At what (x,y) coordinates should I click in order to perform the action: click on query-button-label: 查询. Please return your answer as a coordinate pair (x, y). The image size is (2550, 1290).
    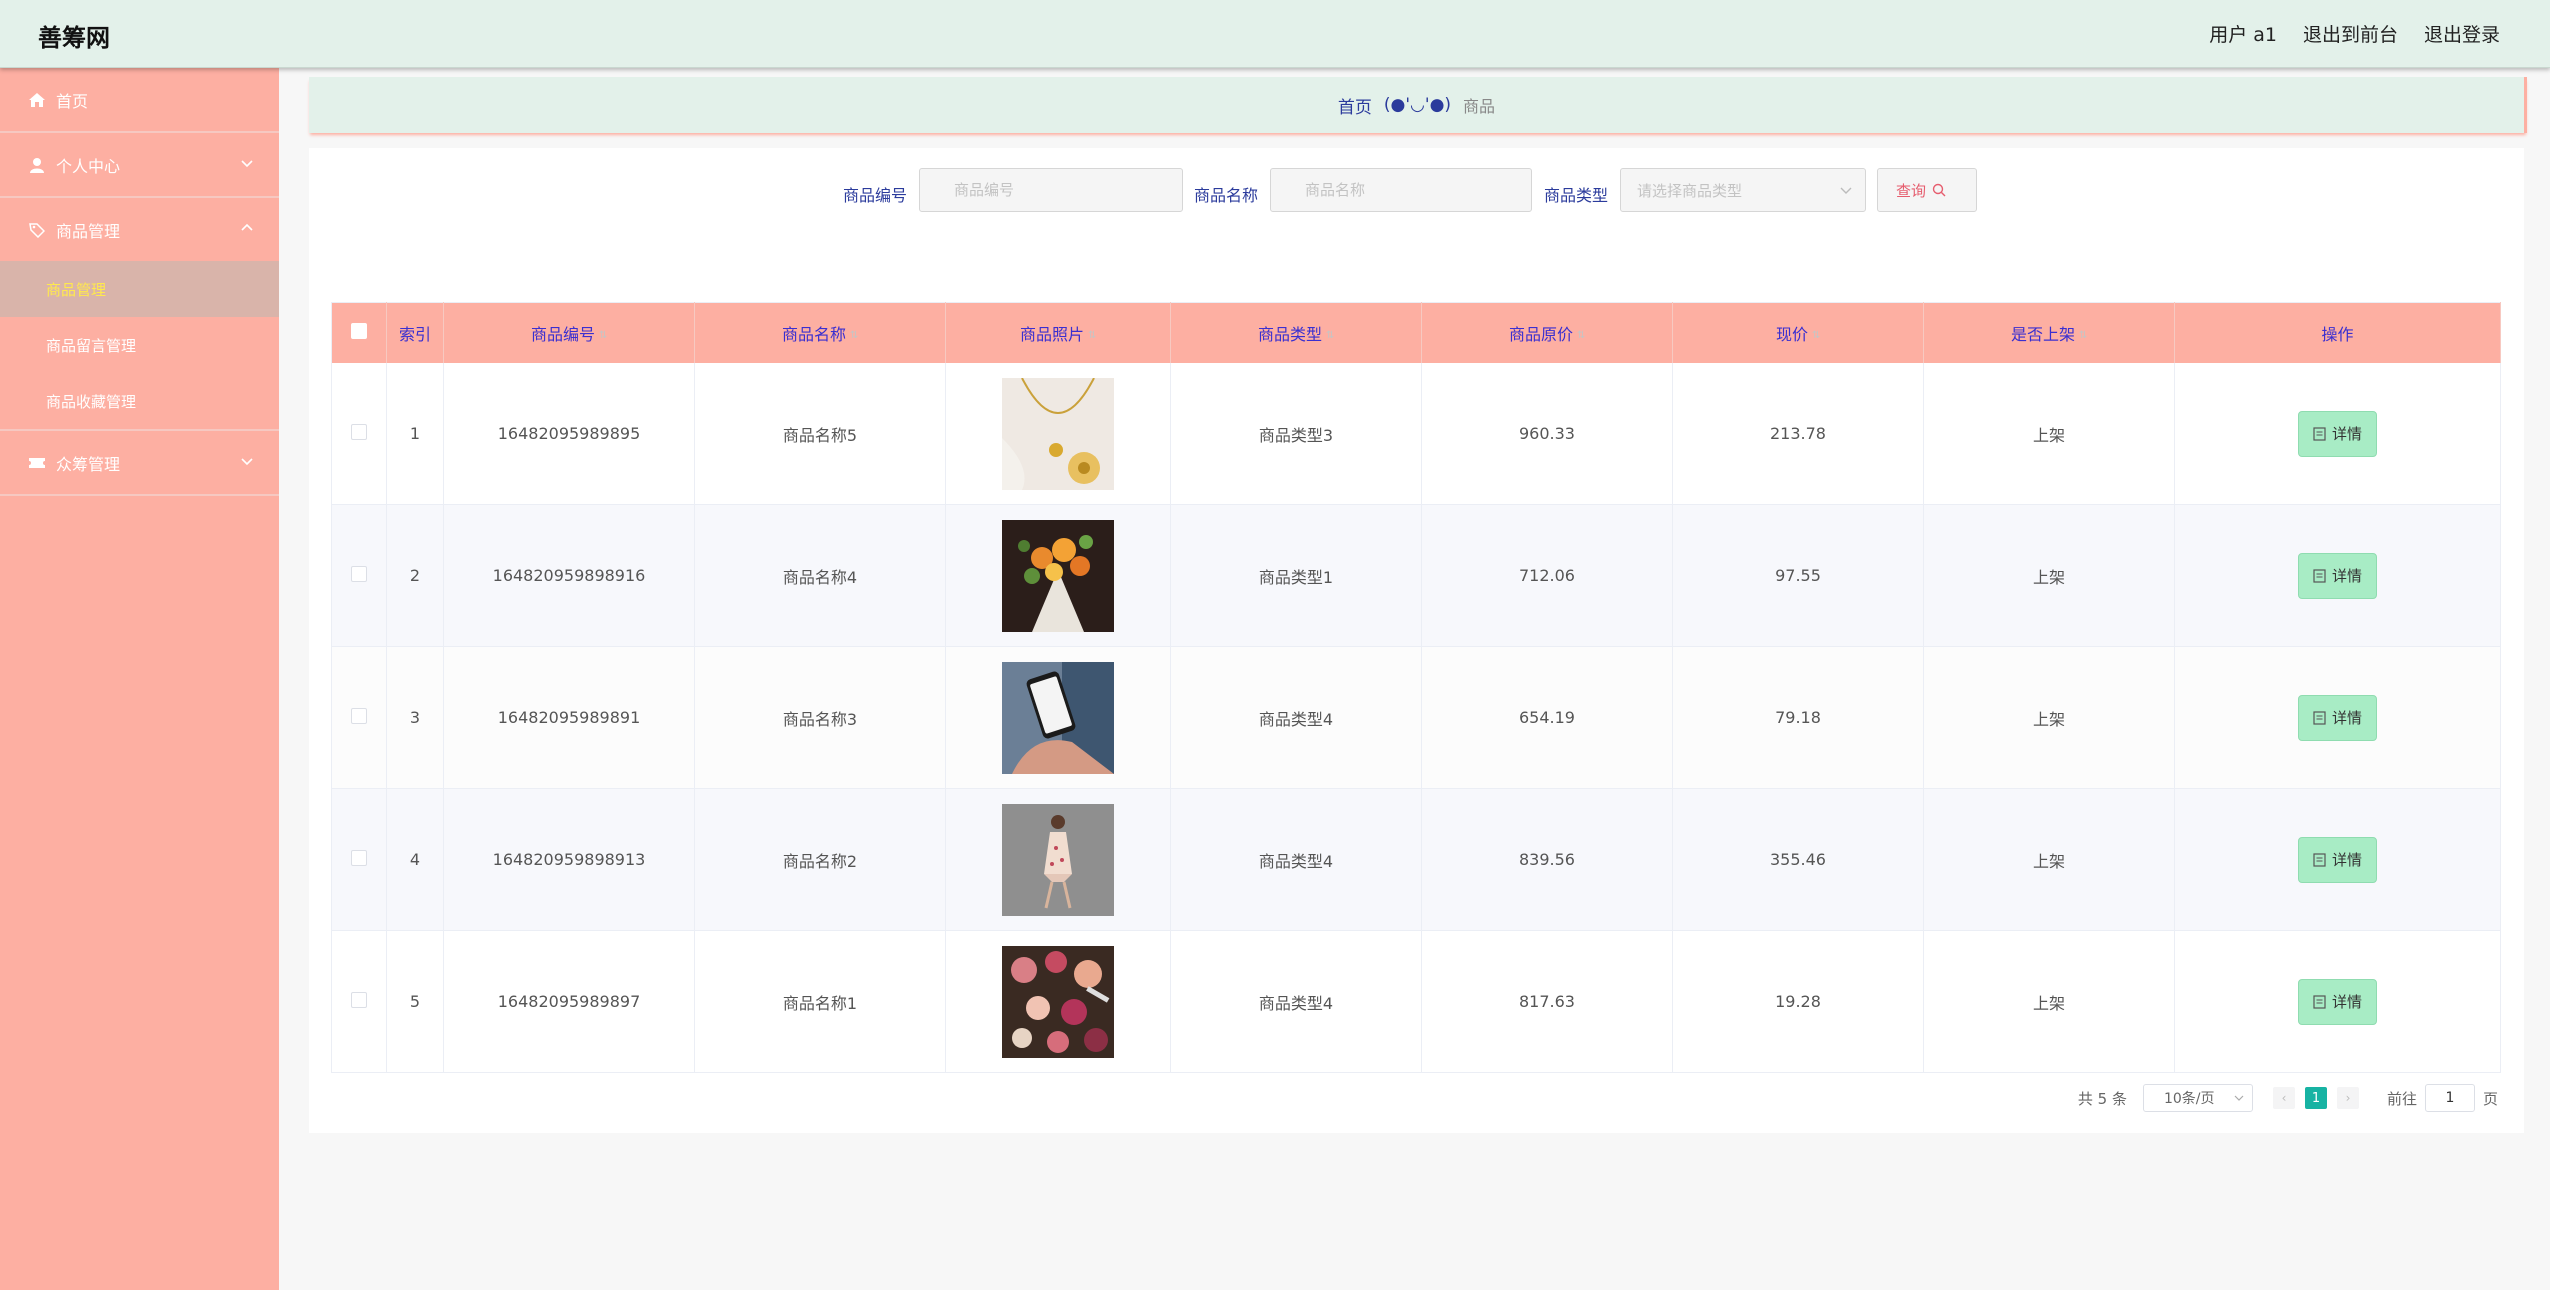
    Looking at the image, I should click on (1911, 190).